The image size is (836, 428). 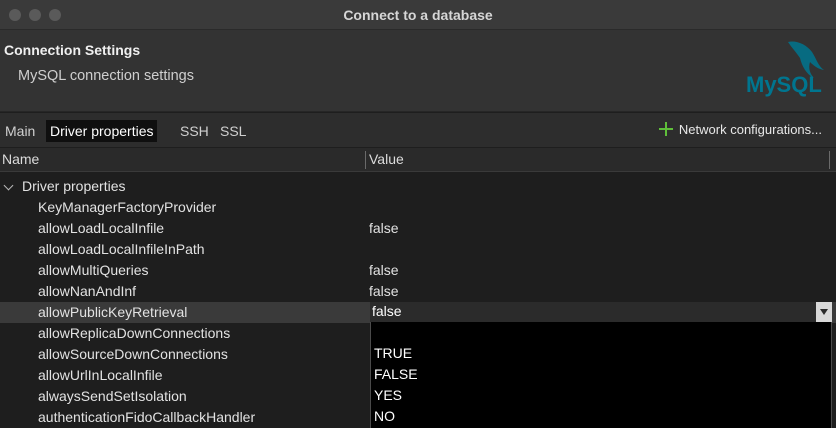 I want to click on property-name: allowLoadLocalInfileInPath, so click(x=121, y=249).